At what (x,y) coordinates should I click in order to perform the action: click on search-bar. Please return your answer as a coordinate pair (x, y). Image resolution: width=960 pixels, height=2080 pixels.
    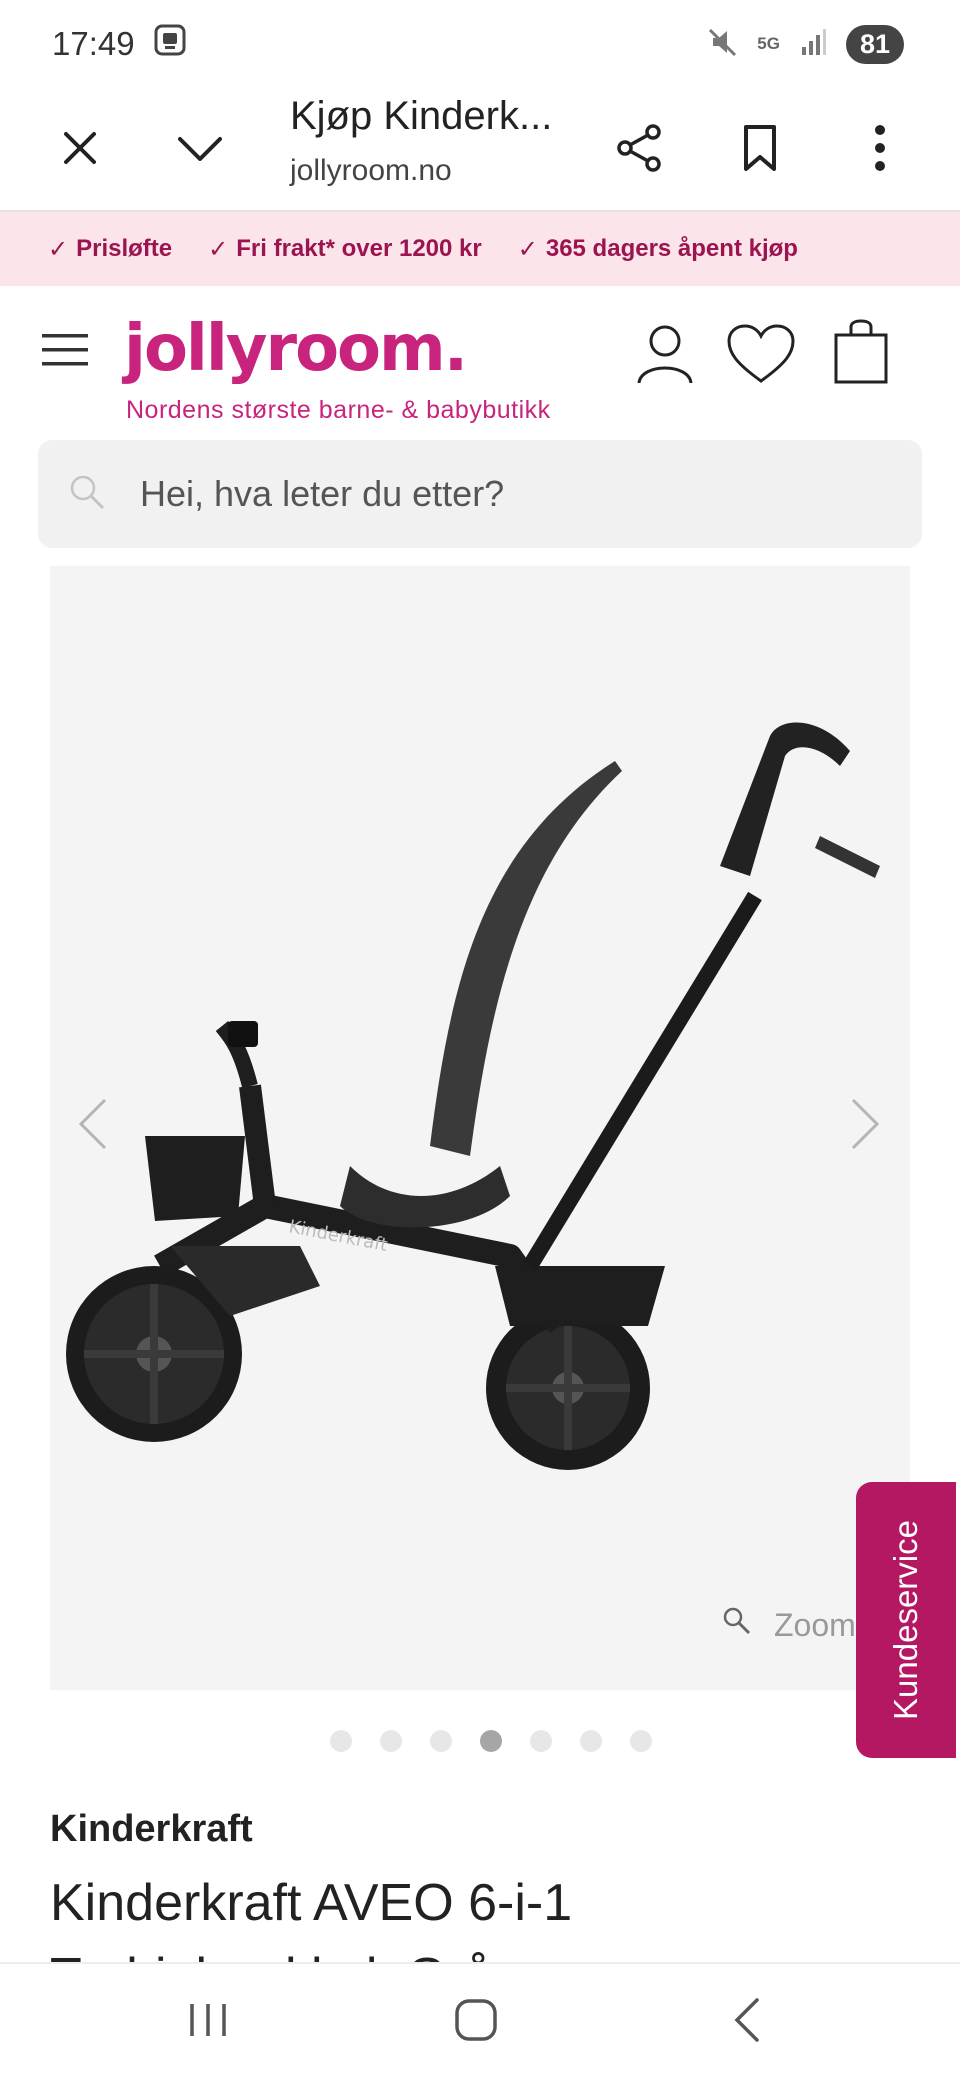
    Looking at the image, I should click on (480, 494).